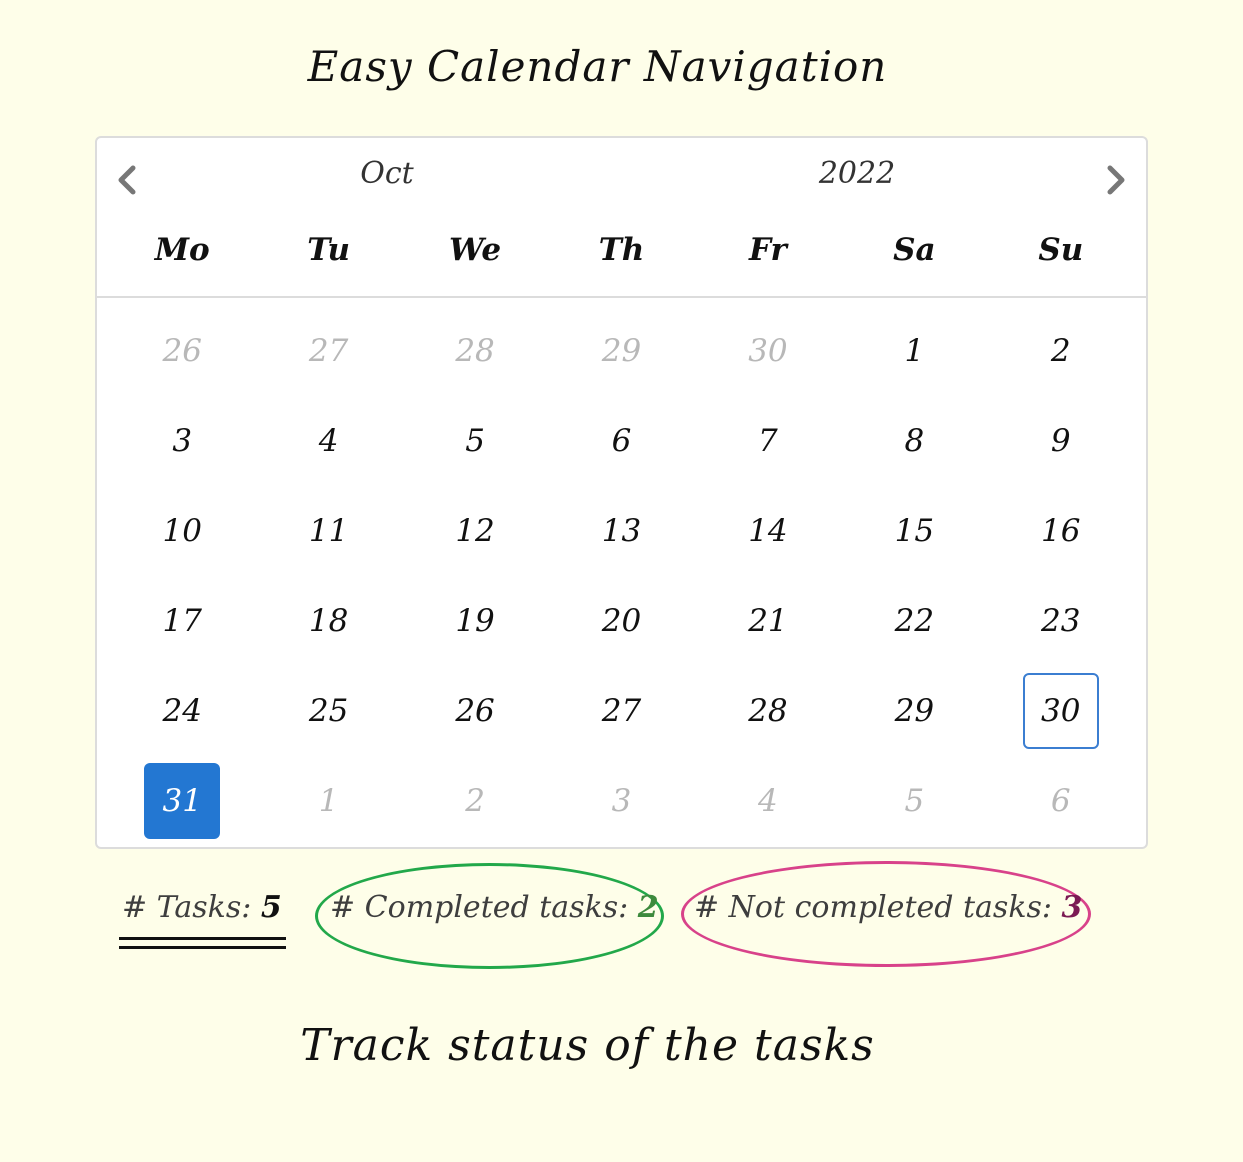  I want to click on day-number: 19, so click(475, 621).